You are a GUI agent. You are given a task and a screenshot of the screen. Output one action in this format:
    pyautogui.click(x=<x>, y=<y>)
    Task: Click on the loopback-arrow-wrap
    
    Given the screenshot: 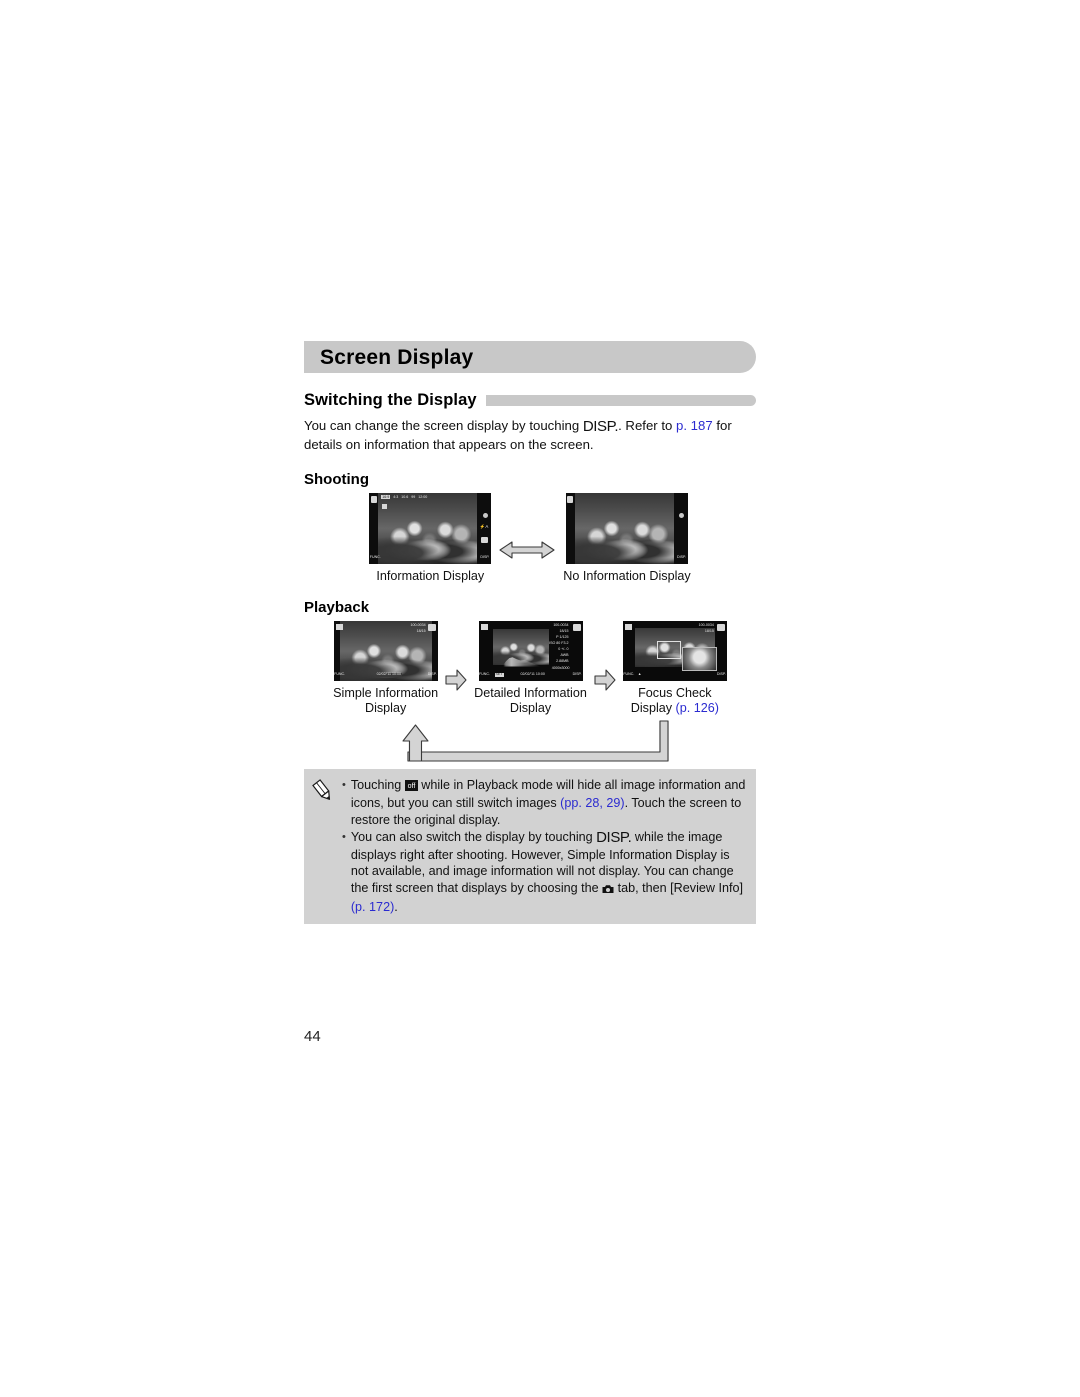 What is the action you would take?
    pyautogui.click(x=530, y=741)
    